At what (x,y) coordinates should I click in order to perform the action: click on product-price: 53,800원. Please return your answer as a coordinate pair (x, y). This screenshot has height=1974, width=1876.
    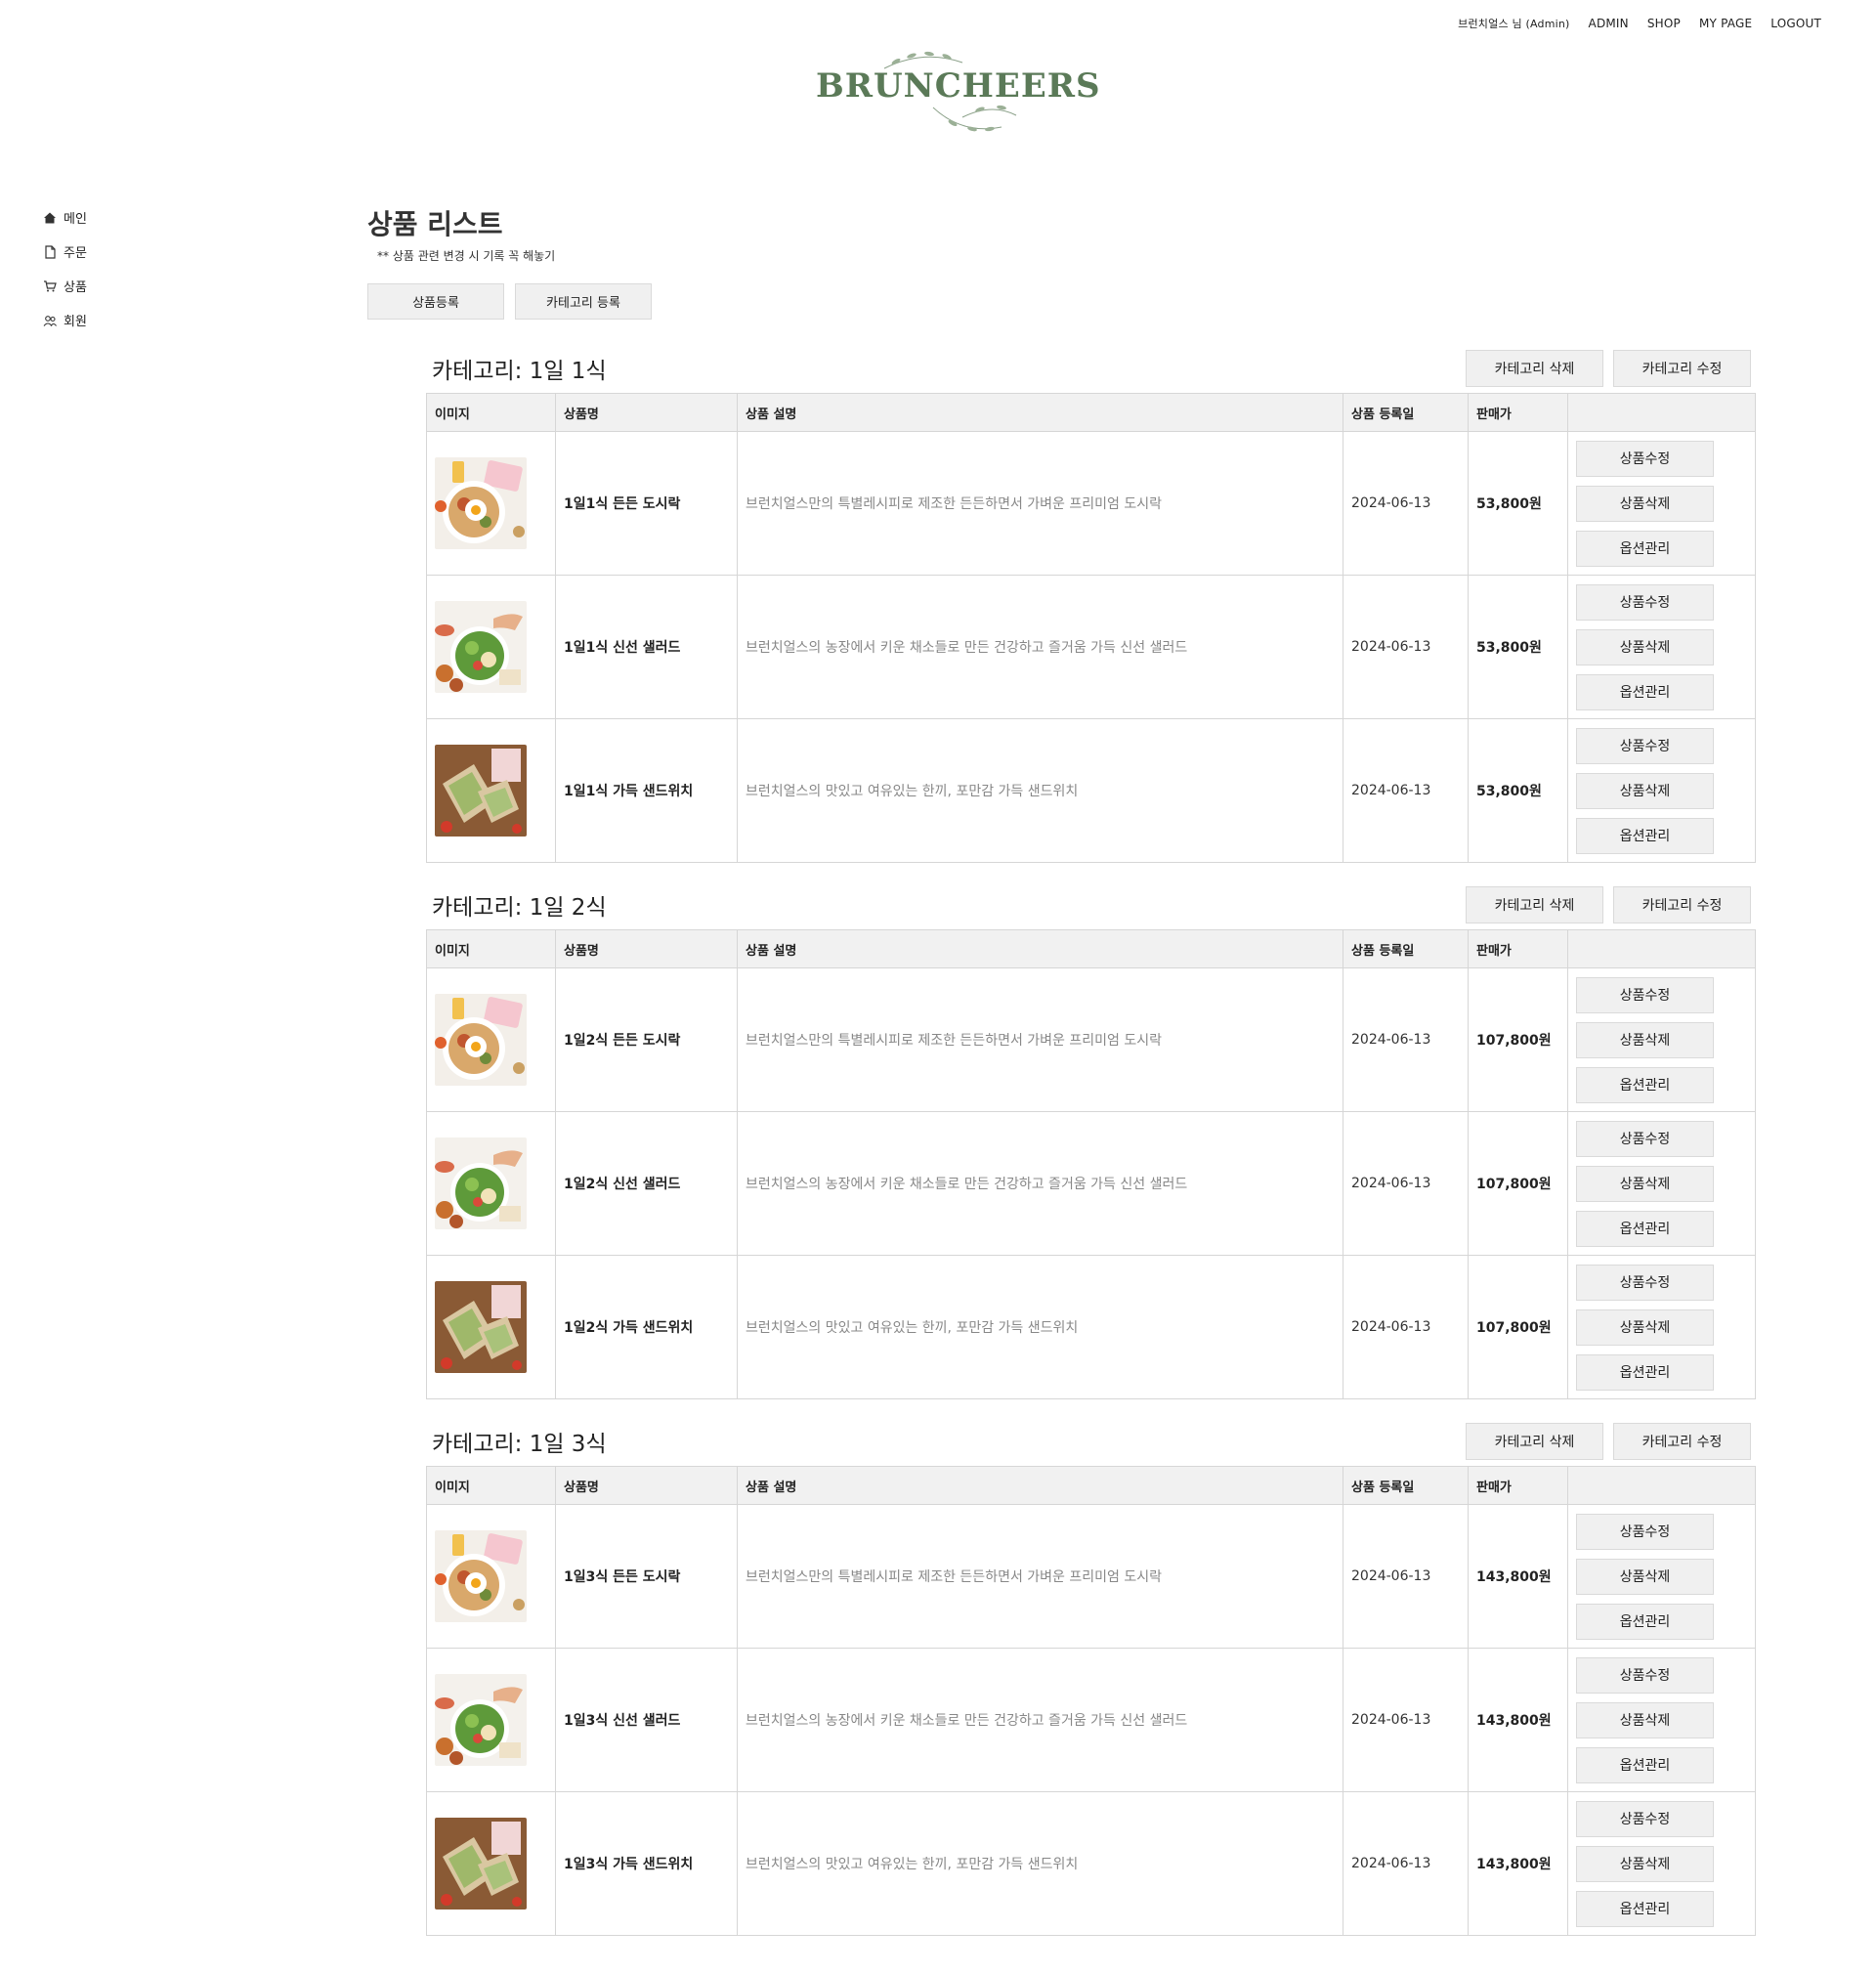
    Looking at the image, I should click on (1518, 647).